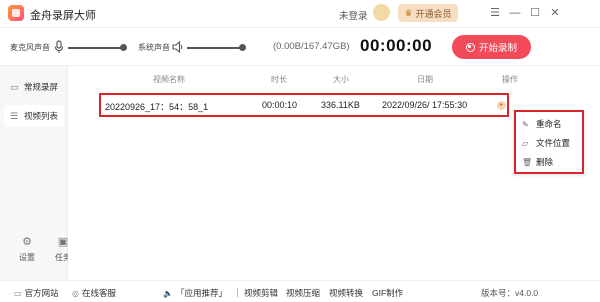  Describe the element at coordinates (27, 257) in the screenshot. I see `settings-label: 设置` at that location.